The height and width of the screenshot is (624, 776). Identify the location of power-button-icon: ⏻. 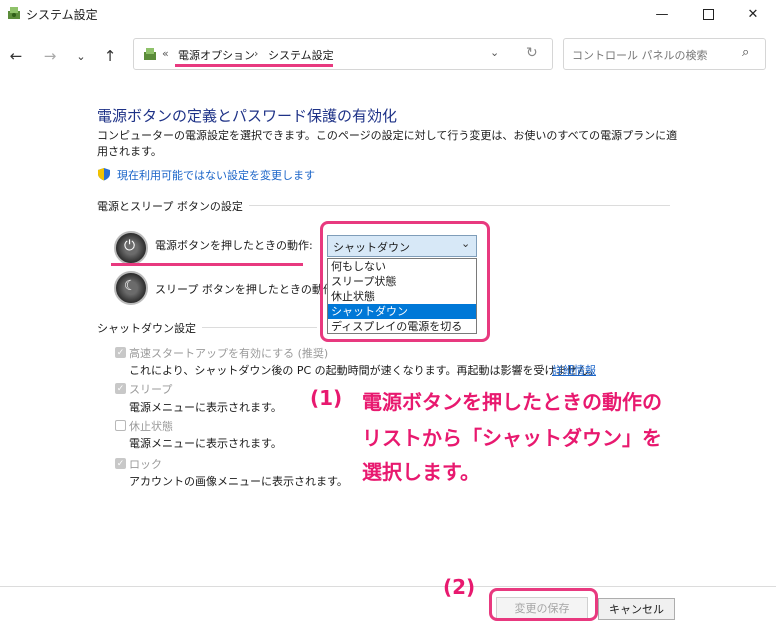
(131, 248).